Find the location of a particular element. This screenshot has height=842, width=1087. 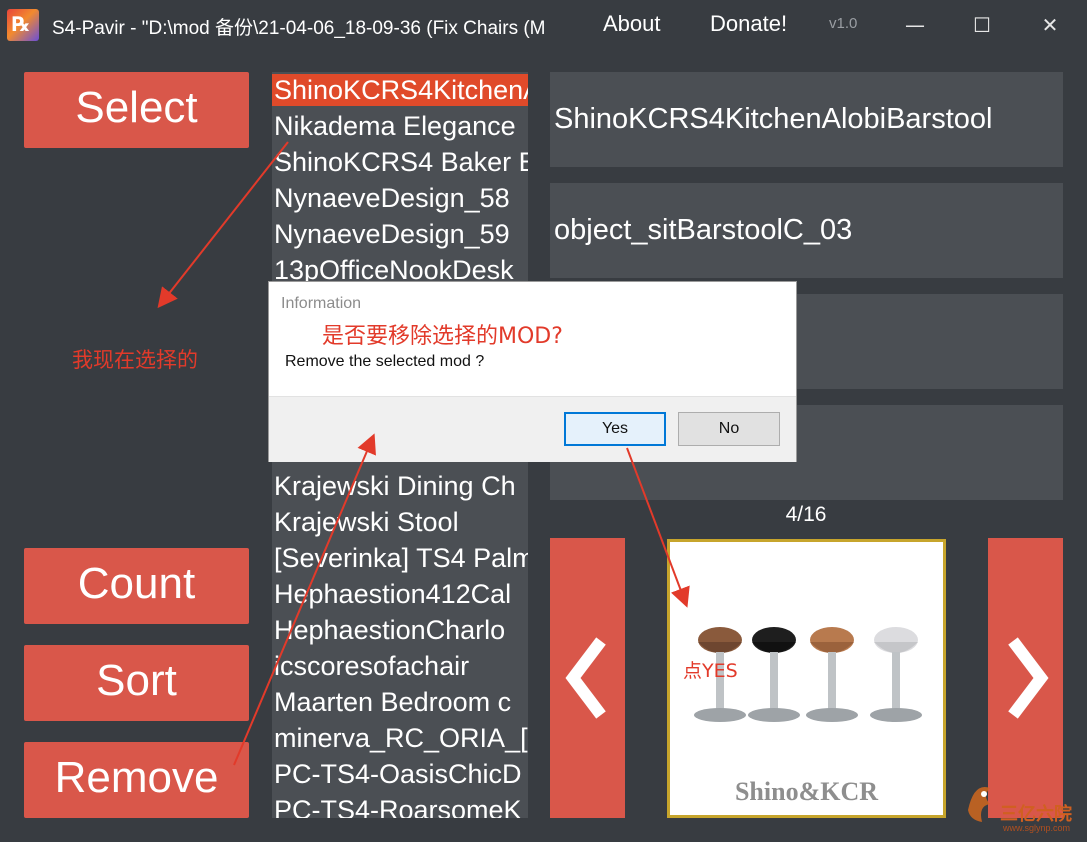

list-item: NynaeveDesign_59 is located at coordinates (400, 234).